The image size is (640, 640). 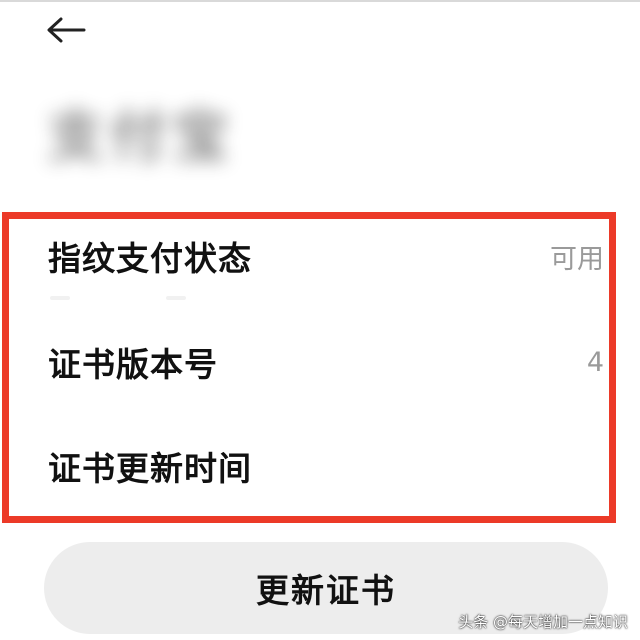 What do you see at coordinates (577, 259) in the screenshot?
I see `row-value: 可用` at bounding box center [577, 259].